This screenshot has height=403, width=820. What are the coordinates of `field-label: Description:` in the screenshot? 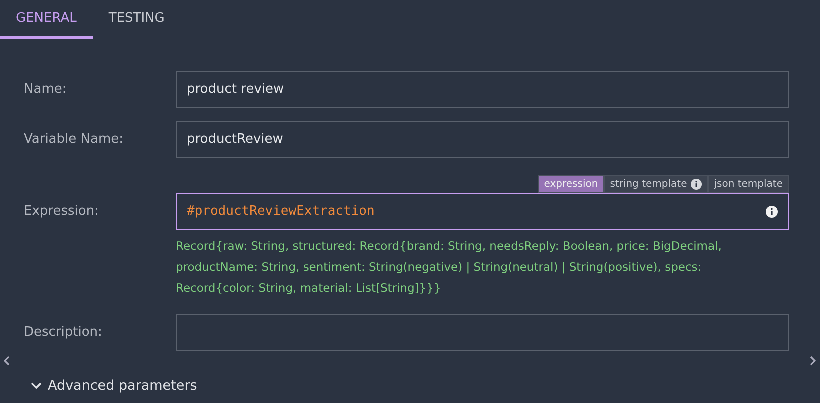 It's located at (64, 333).